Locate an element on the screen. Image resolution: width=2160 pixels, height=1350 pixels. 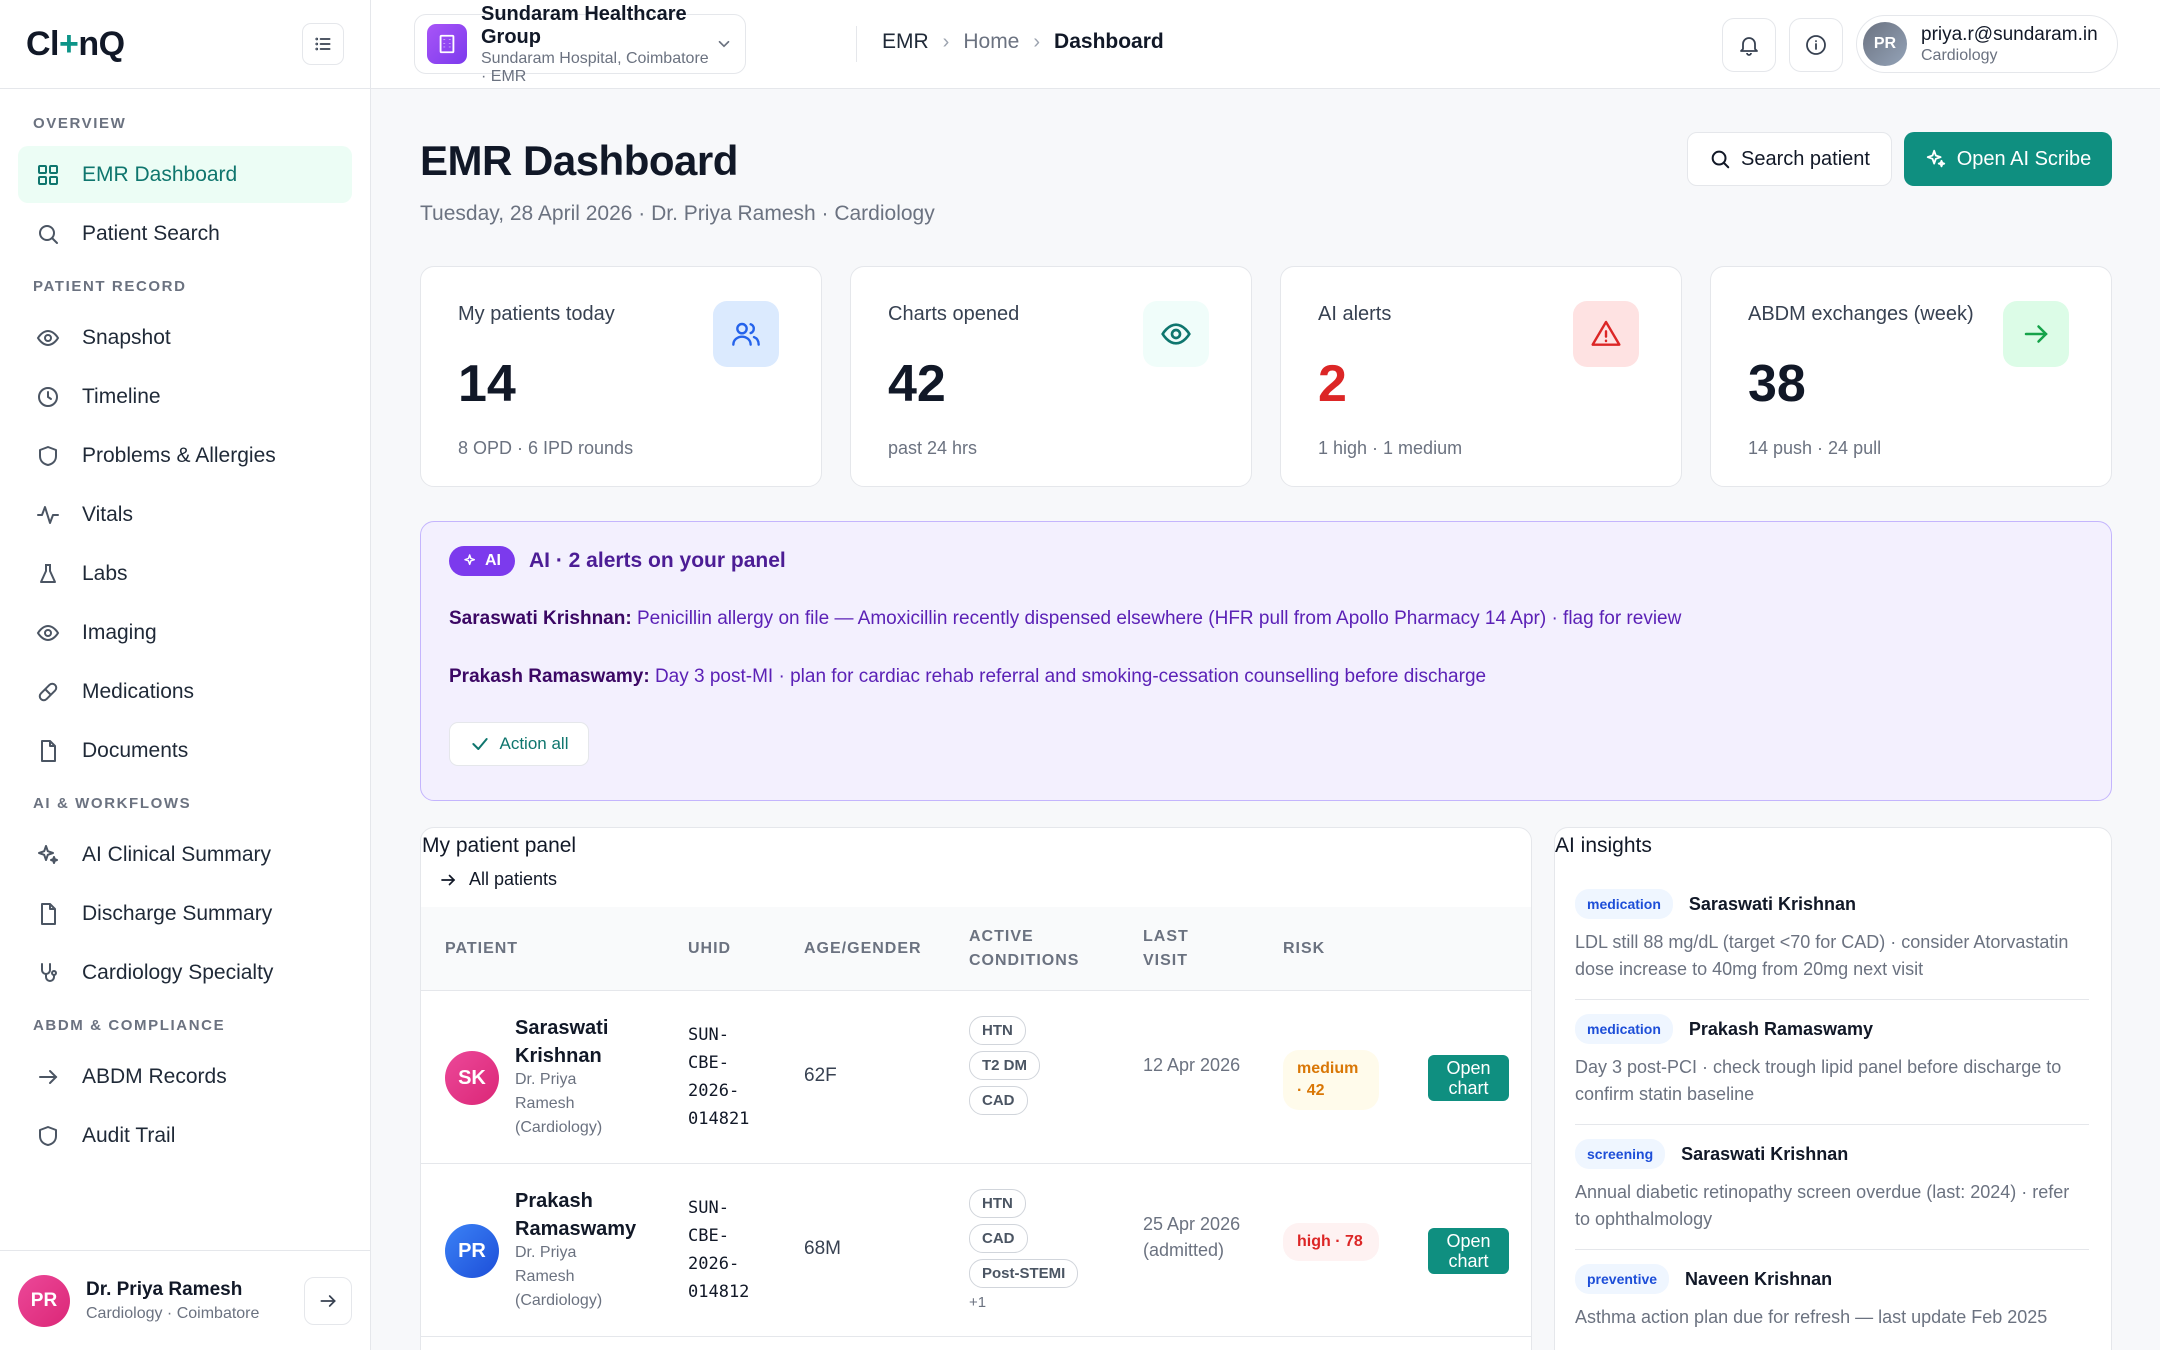
sidebar-item-discharge-summary: Discharge Summary is located at coordinates (185, 913).